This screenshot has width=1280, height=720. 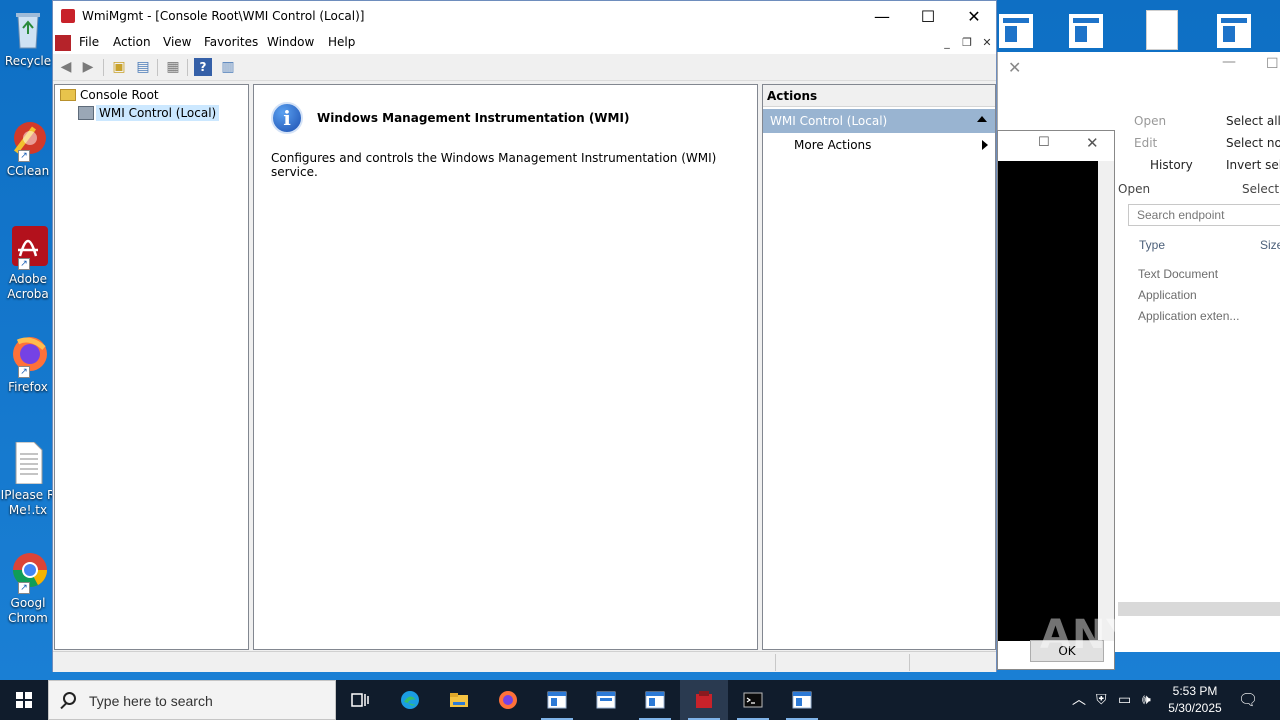 What do you see at coordinates (1204, 215) in the screenshot?
I see `search-input: Search endpoint` at bounding box center [1204, 215].